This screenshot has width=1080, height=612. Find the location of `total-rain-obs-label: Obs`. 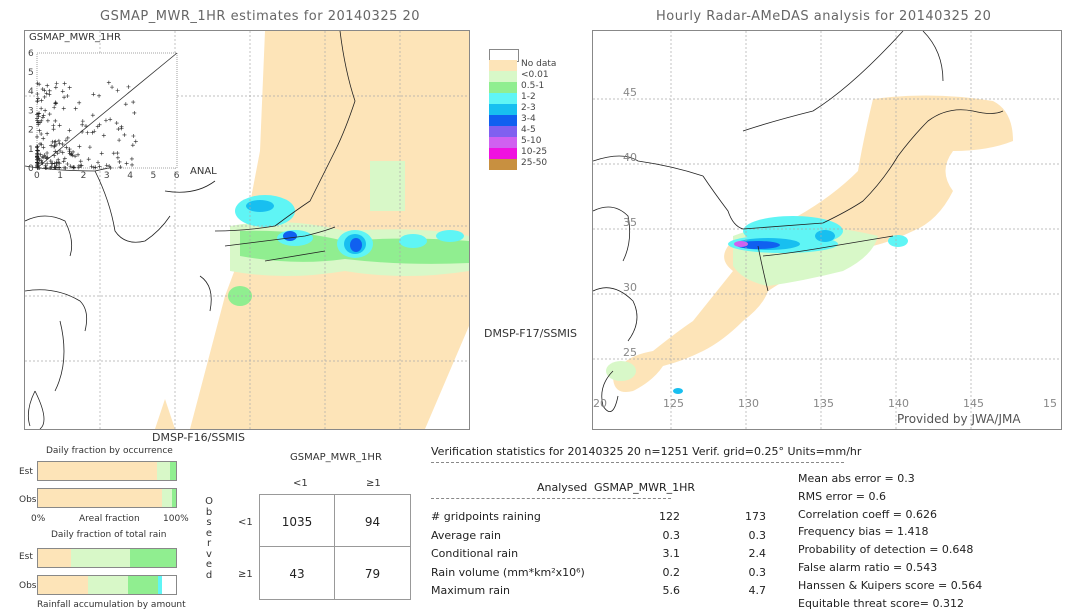

total-rain-obs-label: Obs is located at coordinates (28, 586).